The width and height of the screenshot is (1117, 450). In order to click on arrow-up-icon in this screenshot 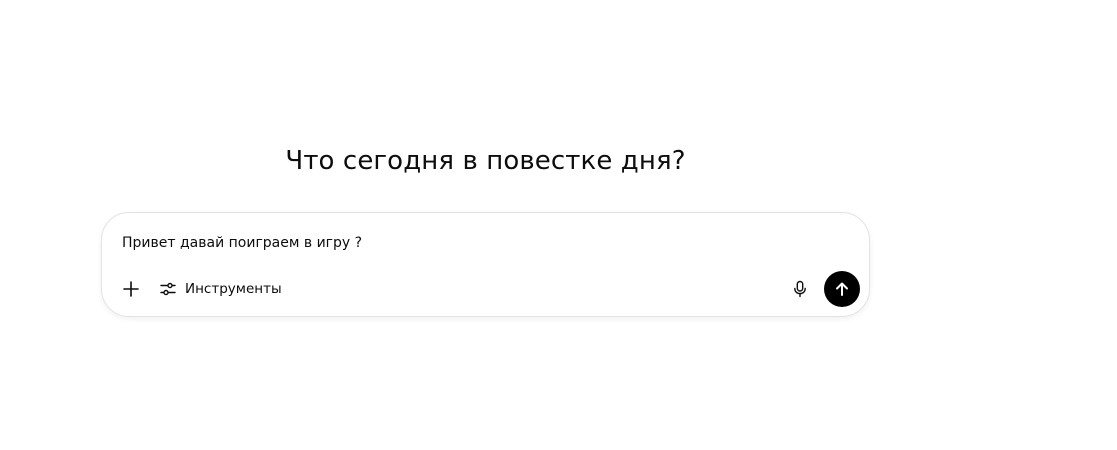, I will do `click(842, 289)`.